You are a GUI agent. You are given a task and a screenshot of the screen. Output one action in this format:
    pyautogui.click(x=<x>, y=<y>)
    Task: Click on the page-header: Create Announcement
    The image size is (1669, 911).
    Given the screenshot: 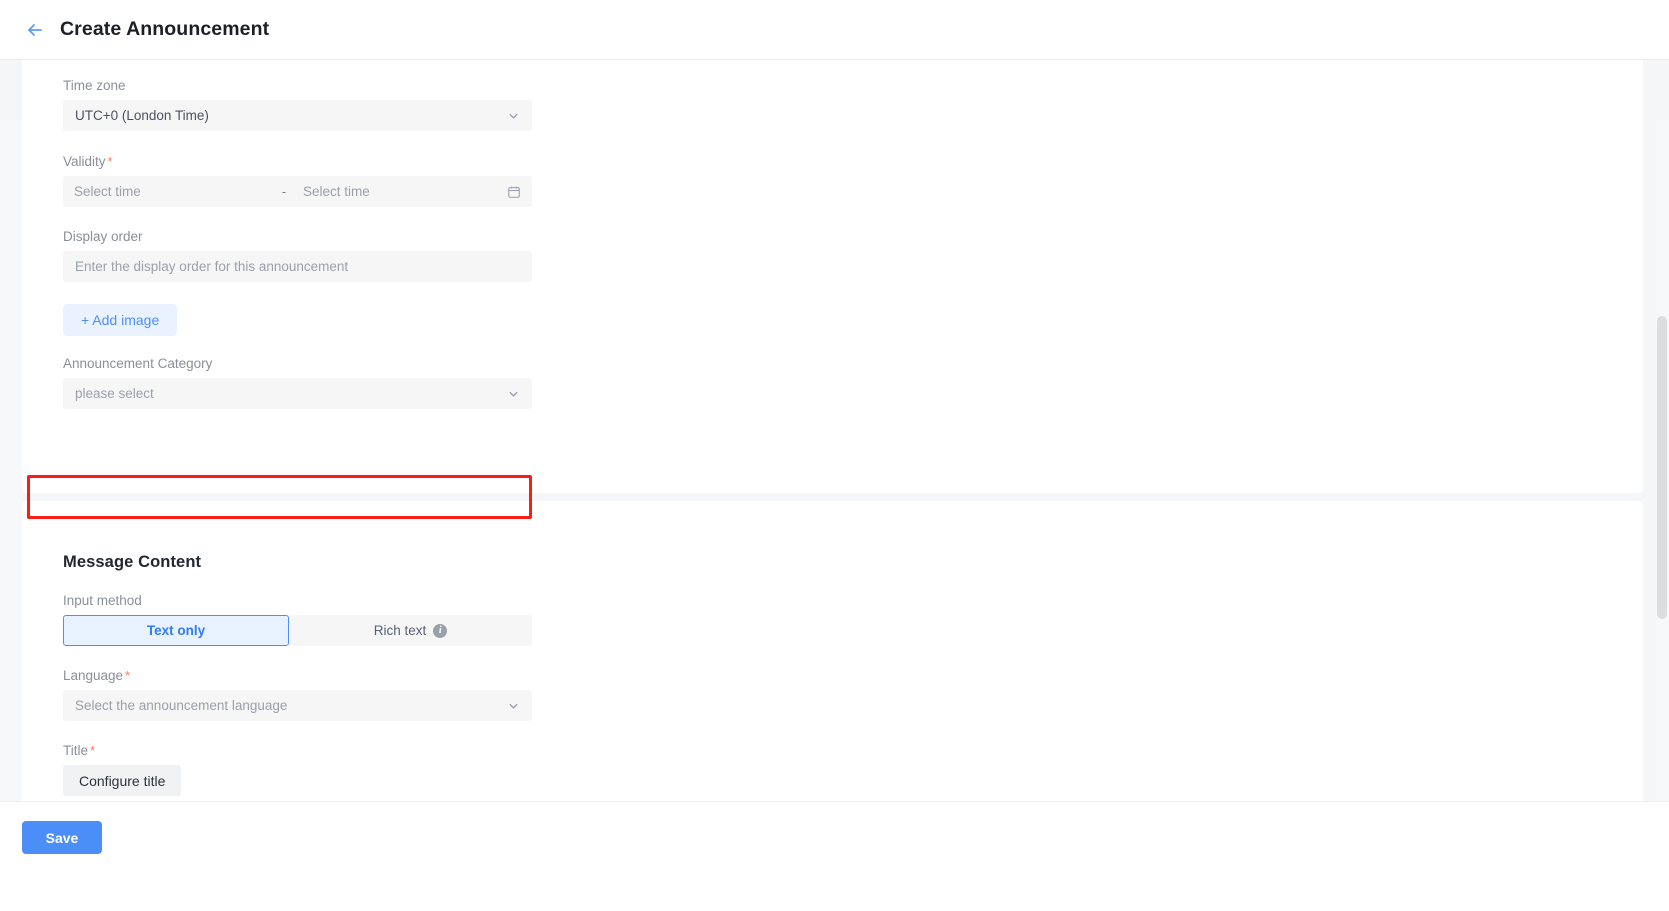 What is the action you would take?
    pyautogui.click(x=834, y=30)
    